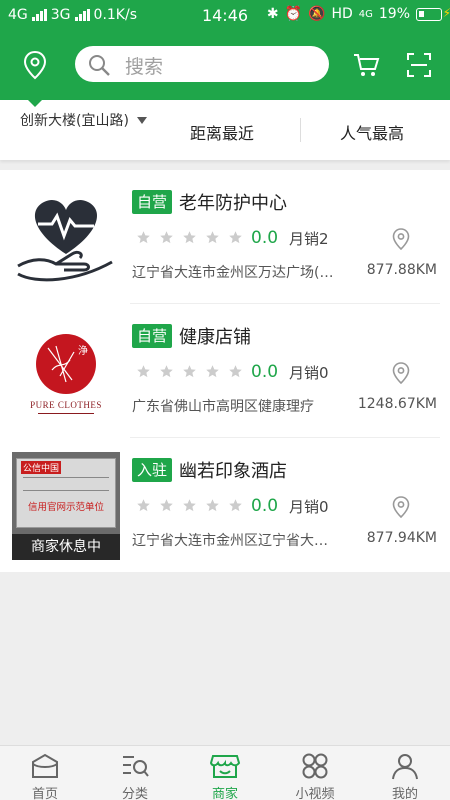 This screenshot has width=450, height=800. Describe the element at coordinates (223, 407) in the screenshot. I see `shop-address: 广东省佛山市高明区健康理疗` at that location.